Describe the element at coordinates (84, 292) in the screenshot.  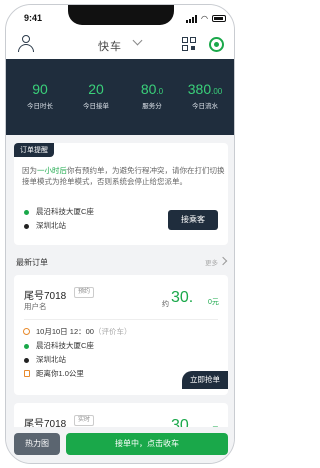
I see `order-type-tag: 预约` at that location.